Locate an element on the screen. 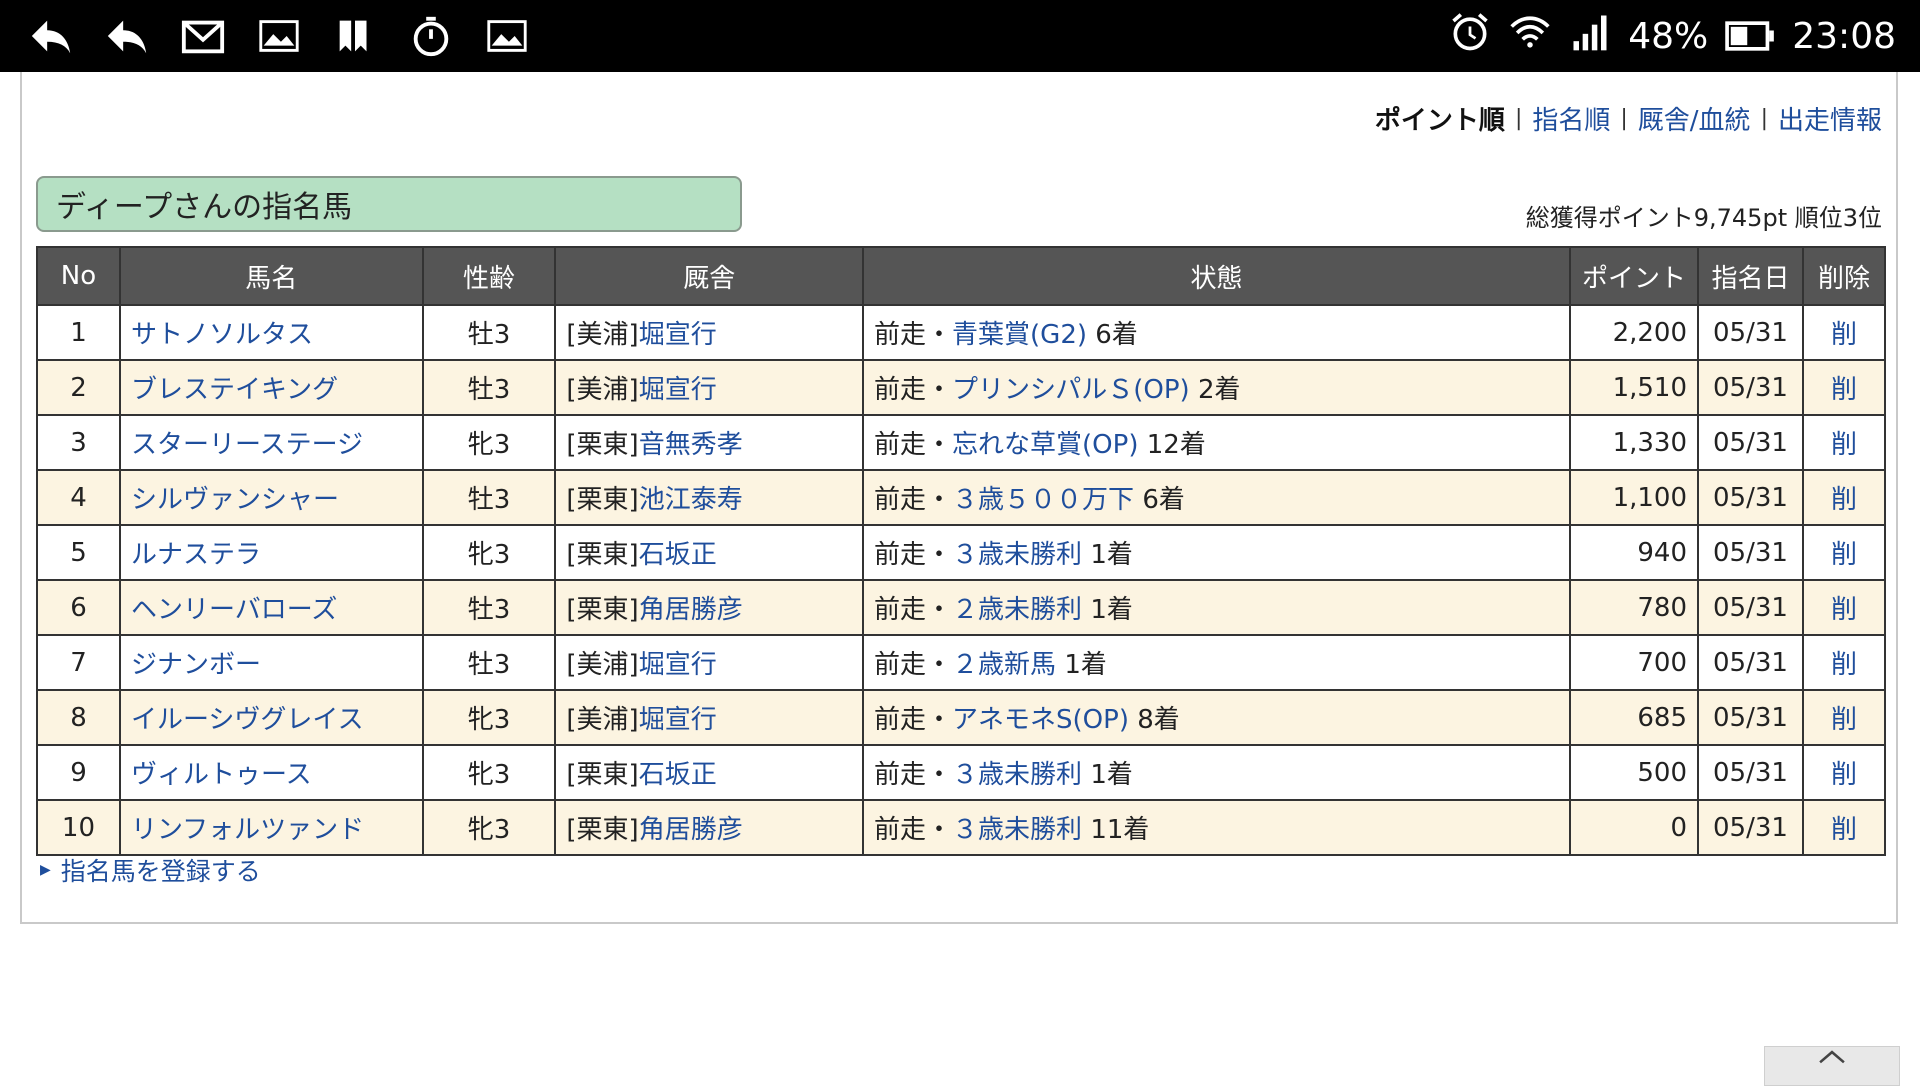  bookmark-icon is located at coordinates (355, 36).